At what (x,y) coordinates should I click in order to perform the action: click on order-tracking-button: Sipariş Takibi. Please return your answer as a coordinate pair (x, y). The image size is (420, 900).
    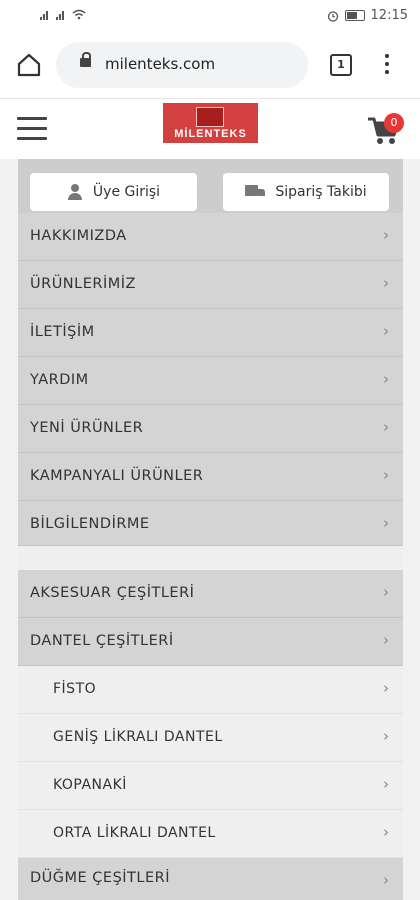
    Looking at the image, I should click on (306, 192).